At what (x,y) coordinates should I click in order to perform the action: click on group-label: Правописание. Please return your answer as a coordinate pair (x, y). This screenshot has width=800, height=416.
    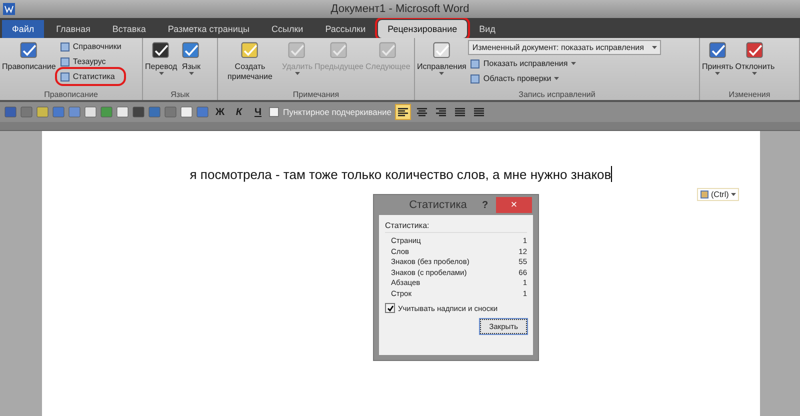
    Looking at the image, I should click on (71, 95).